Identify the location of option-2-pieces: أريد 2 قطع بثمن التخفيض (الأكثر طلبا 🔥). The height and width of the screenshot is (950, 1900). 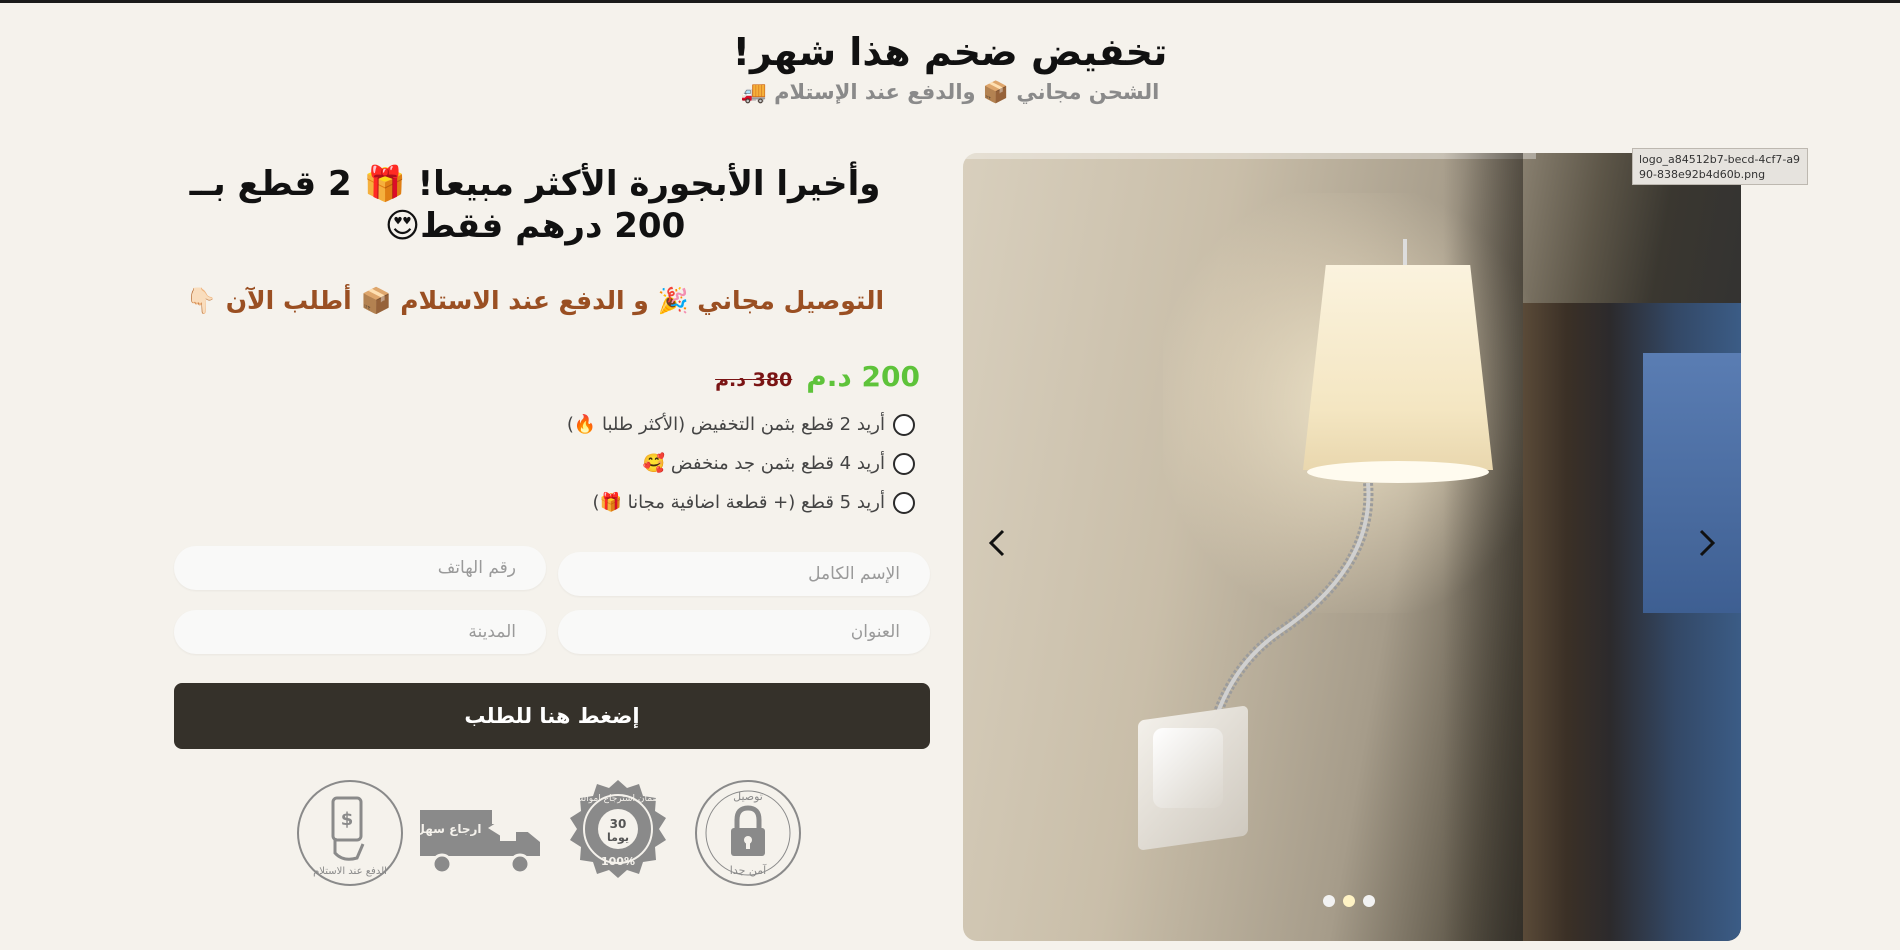
(707, 424).